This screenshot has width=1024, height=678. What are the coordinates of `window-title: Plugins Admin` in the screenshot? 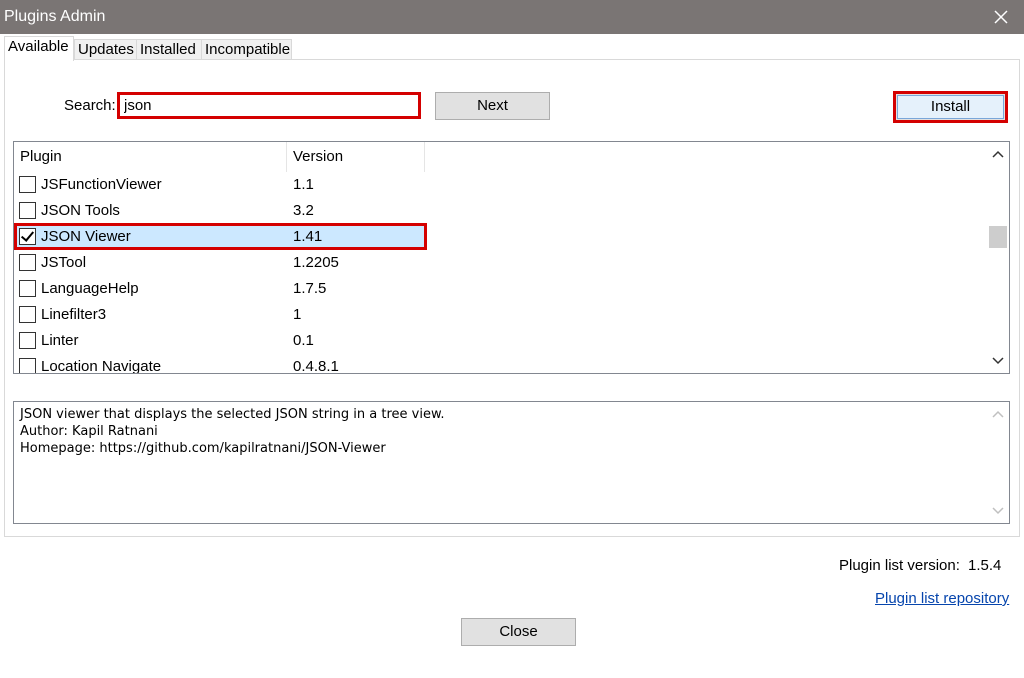 It's located at (54, 17).